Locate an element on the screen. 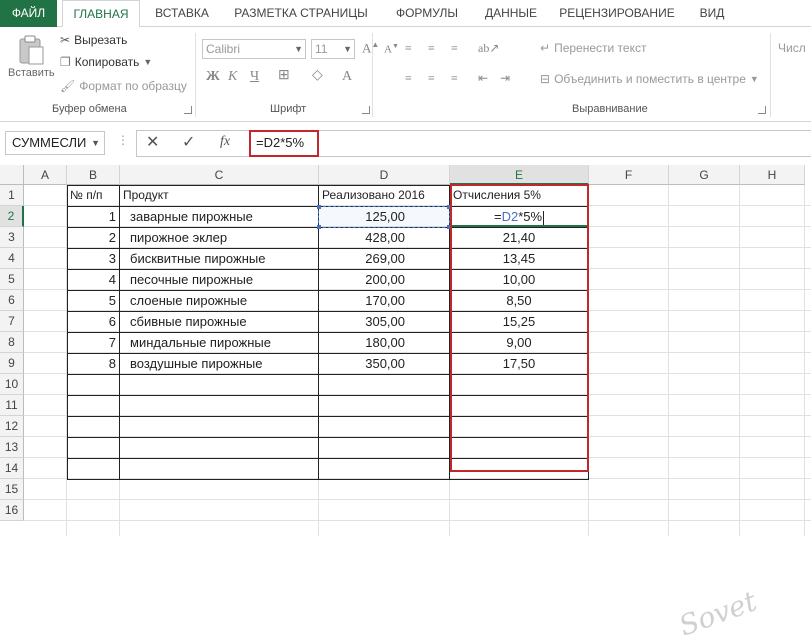 This screenshot has height=643, width=811. align-bottom-icon: ≡ is located at coordinates (454, 48).